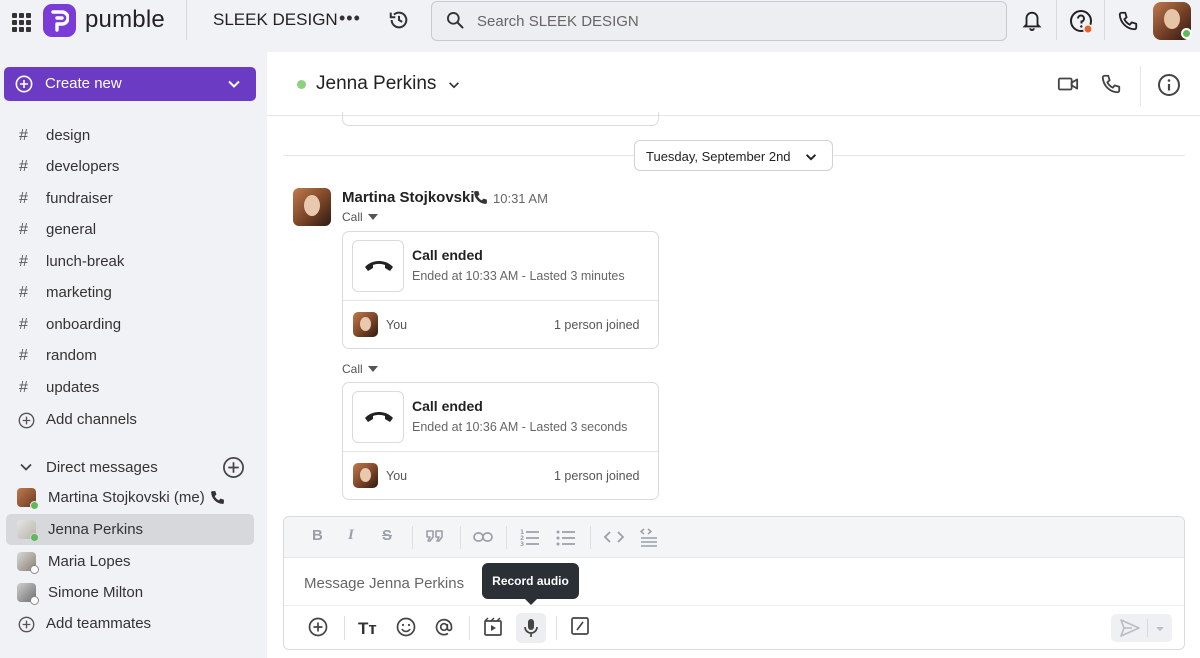 The width and height of the screenshot is (1200, 658). What do you see at coordinates (408, 197) in the screenshot?
I see `sender-name: Martina Stojkovski` at bounding box center [408, 197].